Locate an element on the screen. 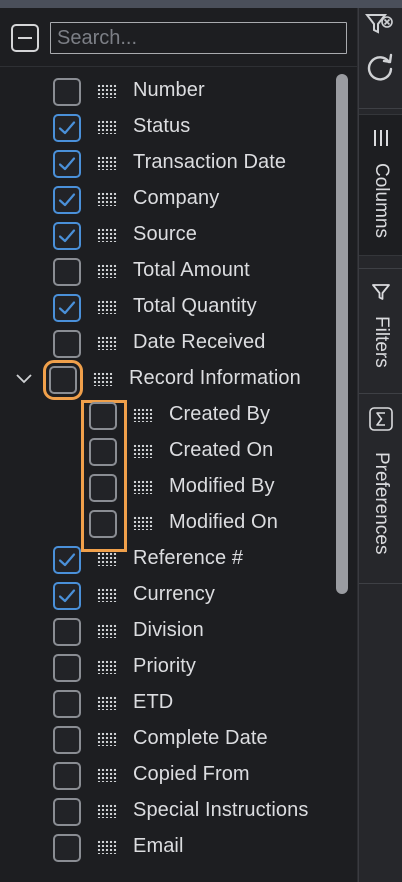  column-row: Total Quantity is located at coordinates (170, 307).